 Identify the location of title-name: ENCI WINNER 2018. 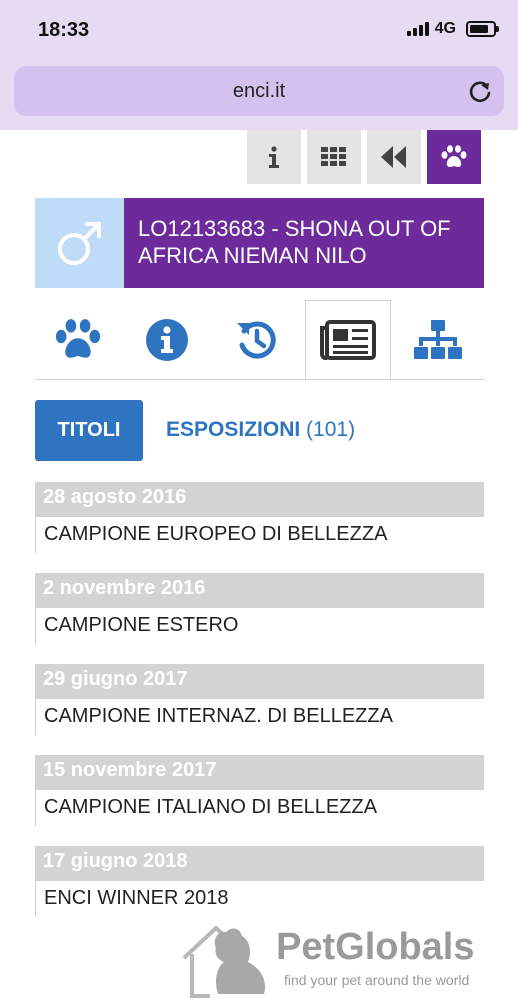
(259, 899).